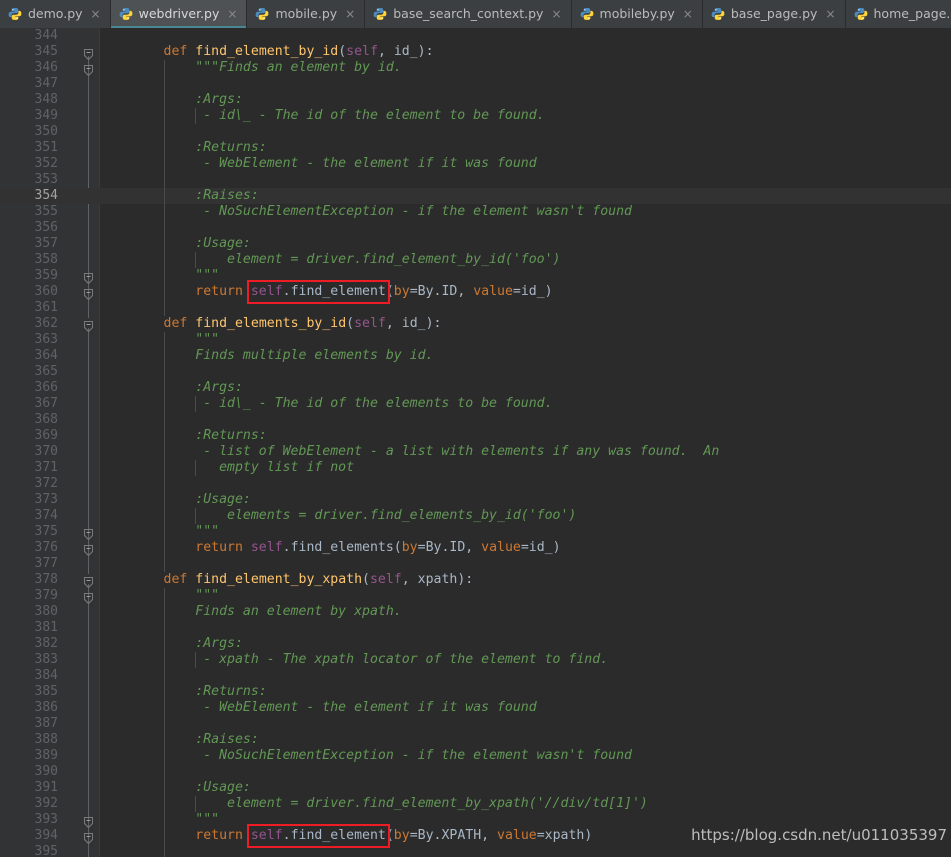  I want to click on line-number: 378, so click(46, 579).